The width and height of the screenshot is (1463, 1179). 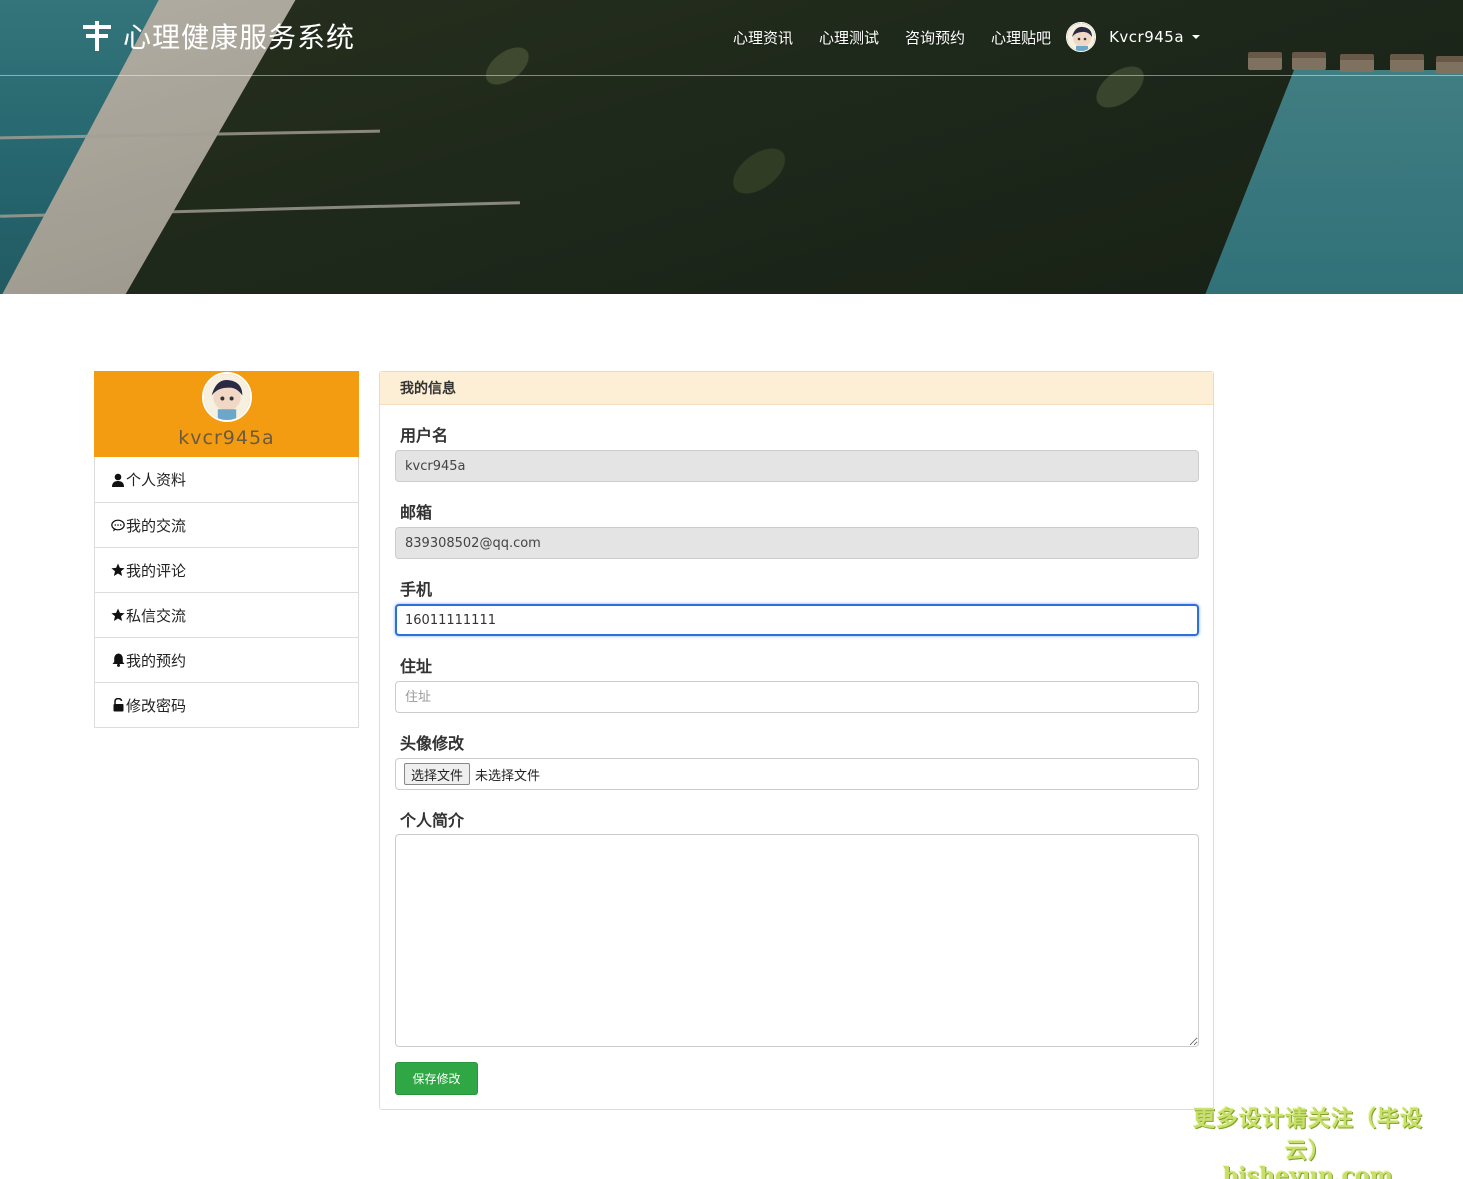 I want to click on user-dropdown: Kvcr945a, so click(x=1133, y=37).